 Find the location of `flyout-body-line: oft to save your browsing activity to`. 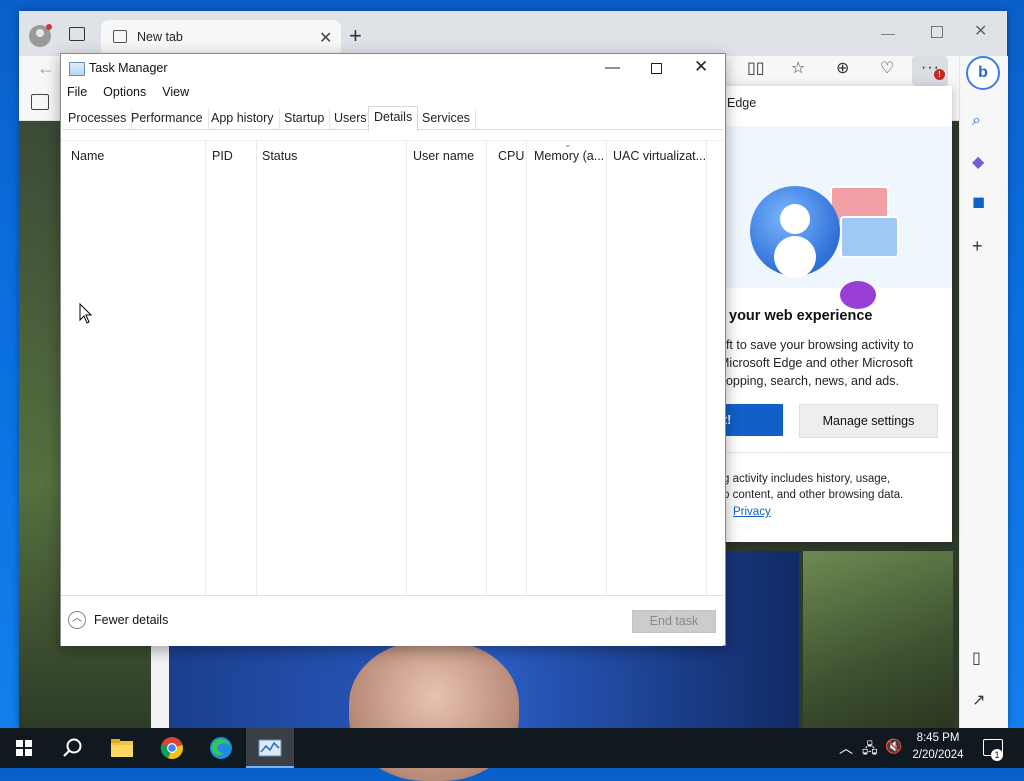

flyout-body-line: oft to save your browsing activity to is located at coordinates (816, 345).